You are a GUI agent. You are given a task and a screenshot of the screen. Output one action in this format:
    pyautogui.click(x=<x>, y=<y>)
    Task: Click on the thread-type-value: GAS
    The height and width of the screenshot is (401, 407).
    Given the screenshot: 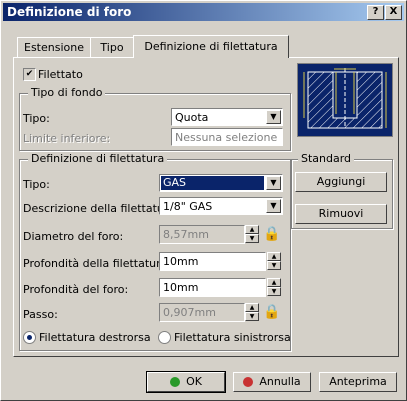 What is the action you would take?
    pyautogui.click(x=212, y=183)
    